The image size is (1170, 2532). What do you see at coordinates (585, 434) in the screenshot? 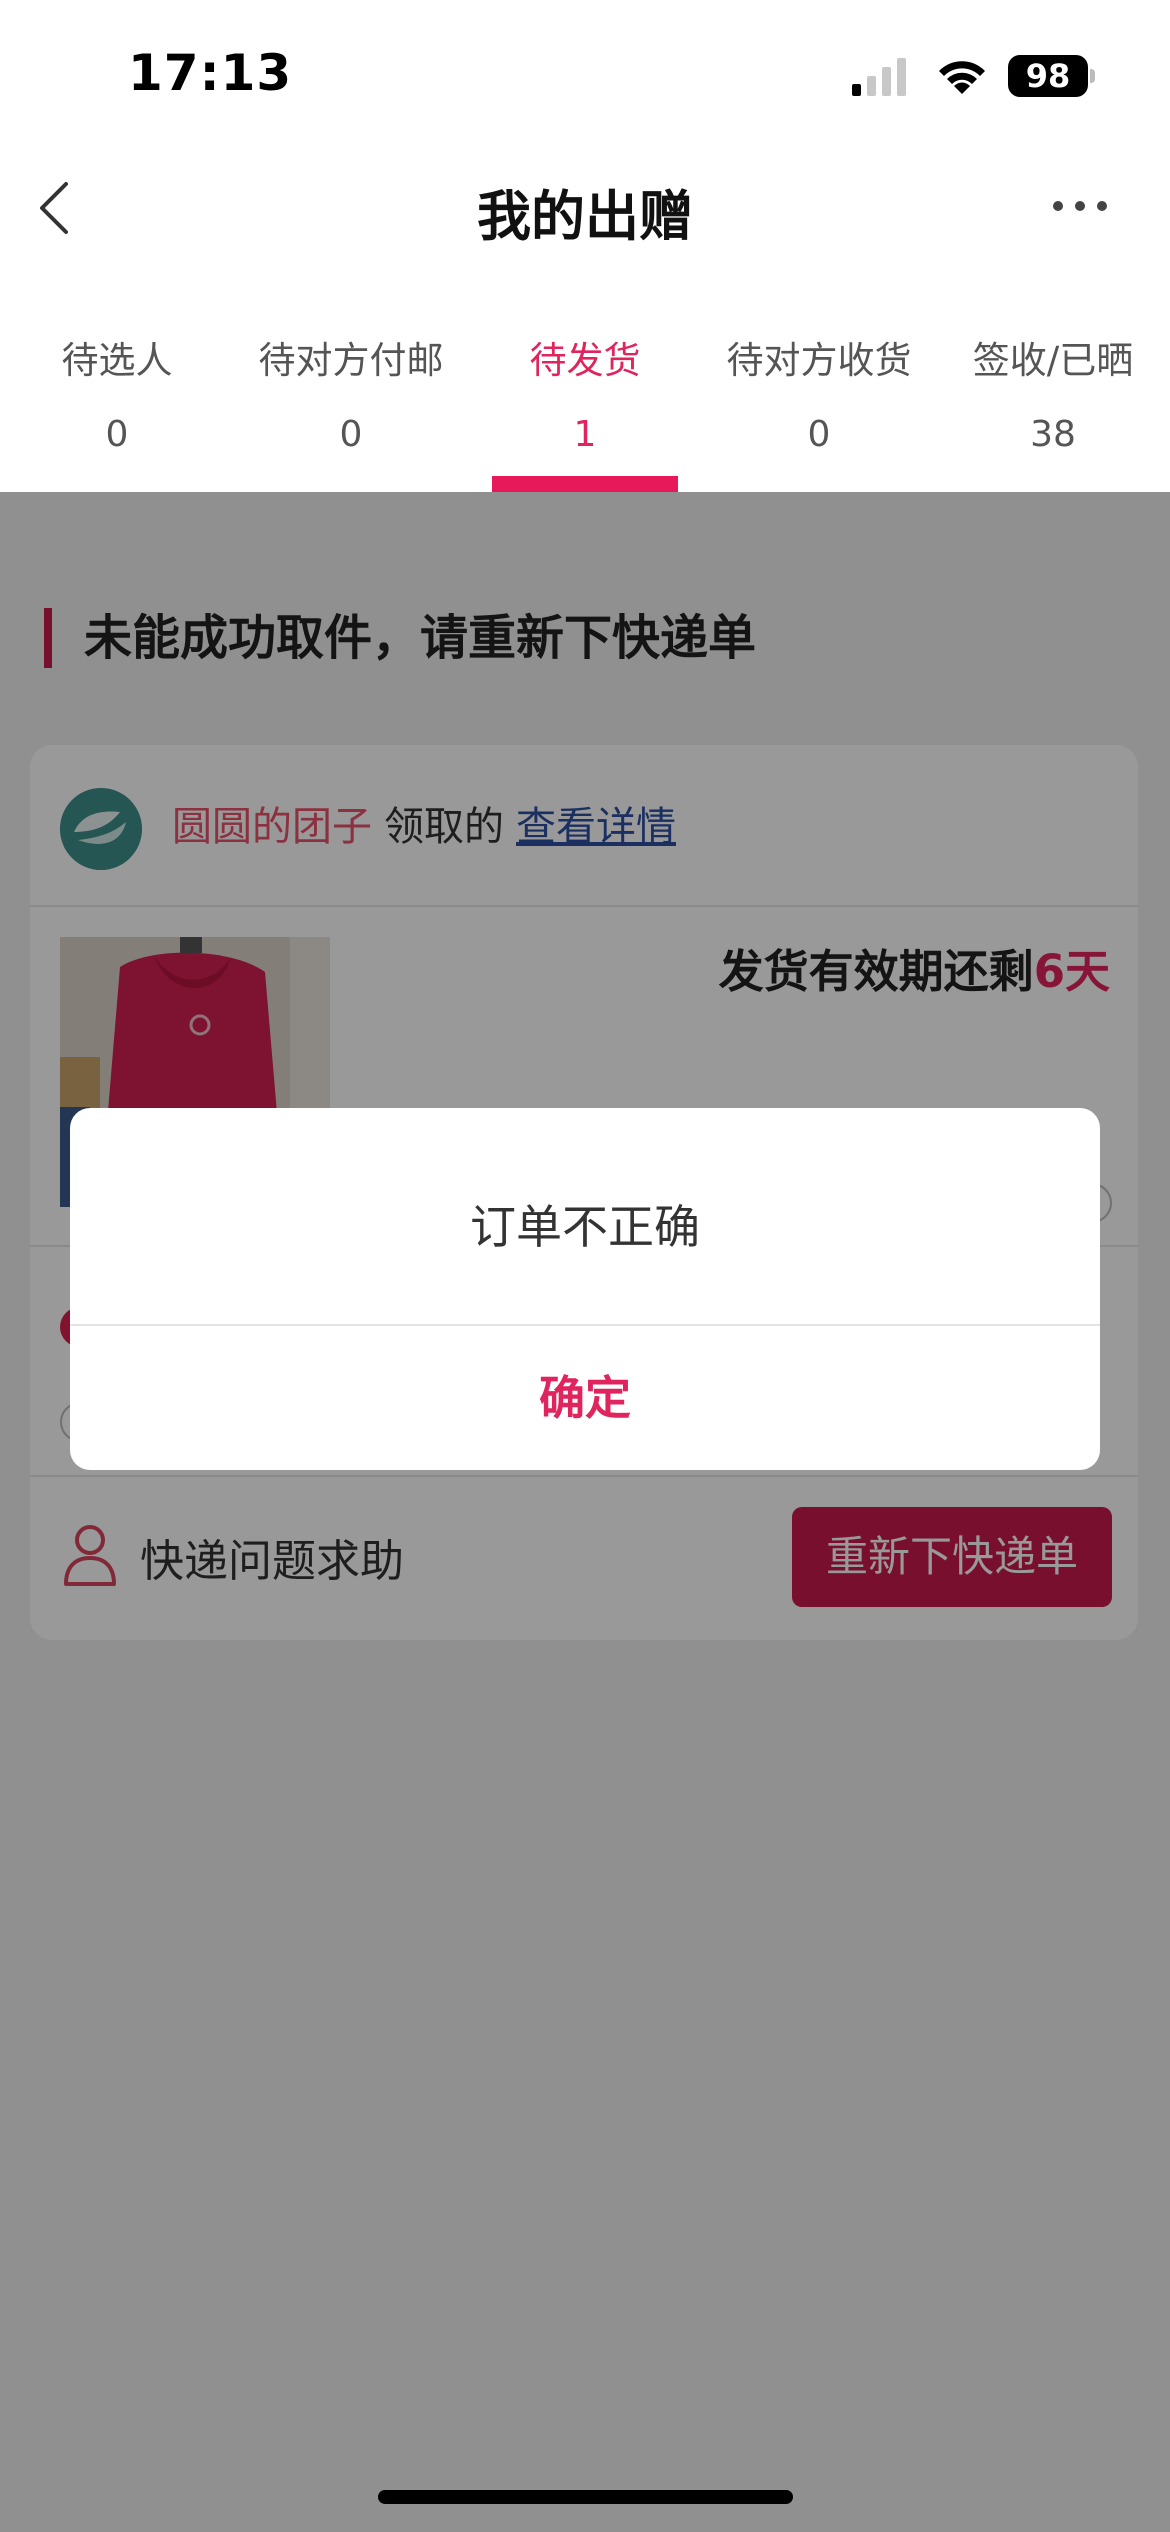
I see `tab-count: 1` at bounding box center [585, 434].